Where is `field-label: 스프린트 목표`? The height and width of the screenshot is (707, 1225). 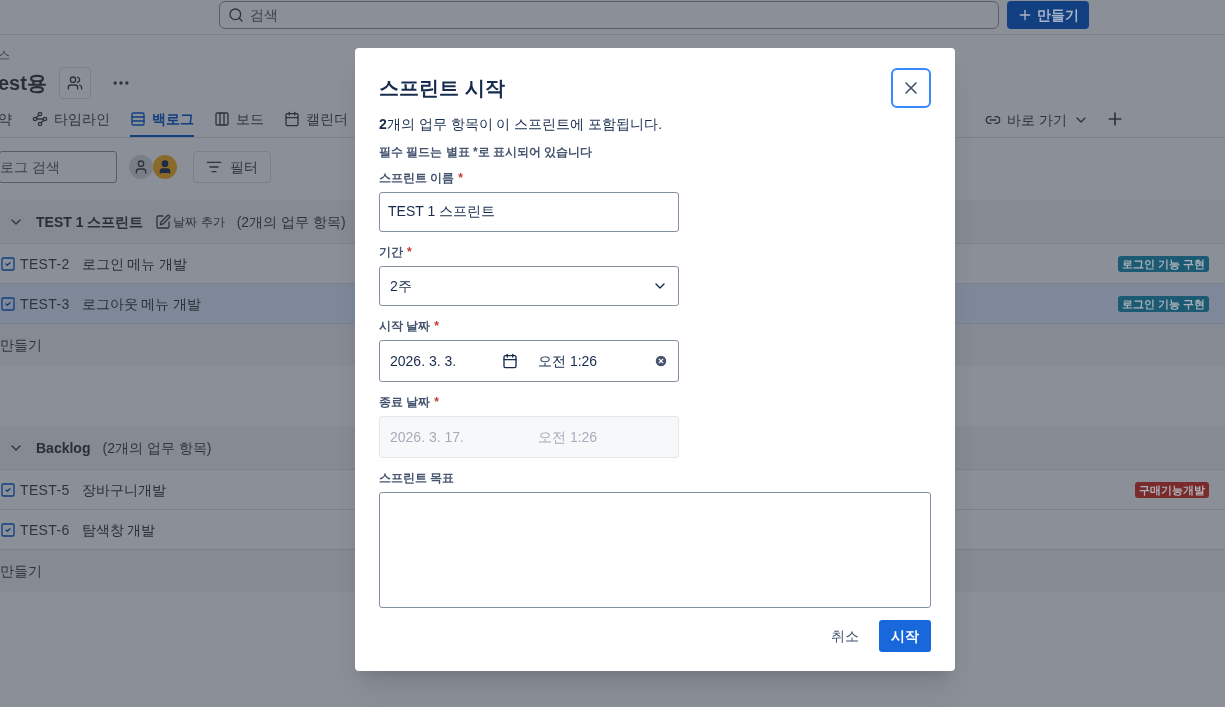 field-label: 스프린트 목표 is located at coordinates (417, 478).